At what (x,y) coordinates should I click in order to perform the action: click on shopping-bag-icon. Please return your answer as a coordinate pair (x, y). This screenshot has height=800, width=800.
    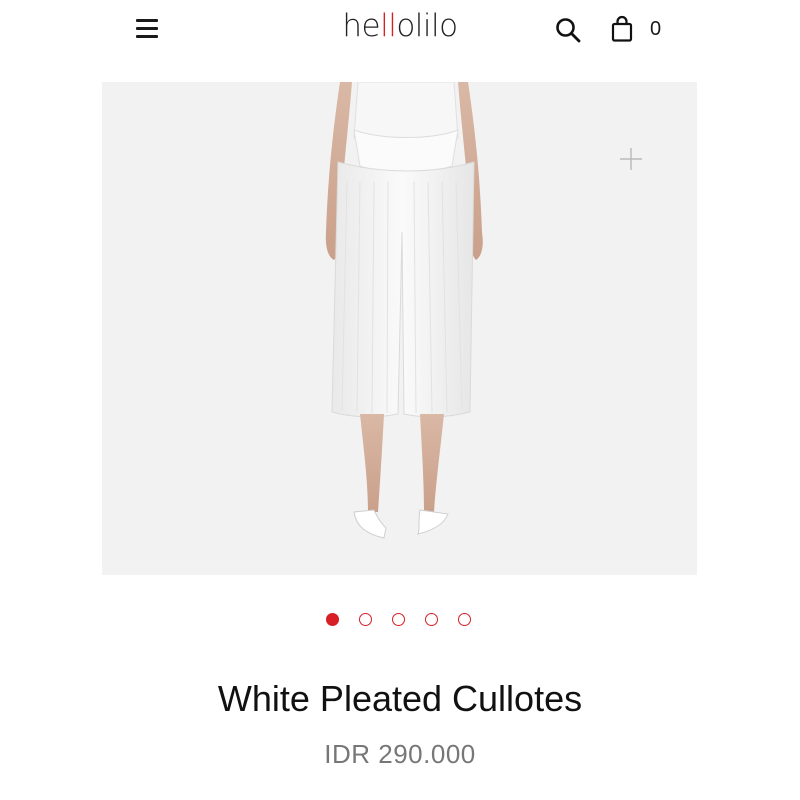
    Looking at the image, I should click on (622, 29).